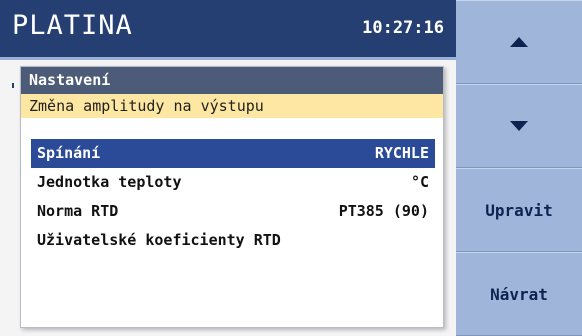 The height and width of the screenshot is (336, 582). I want to click on menu-item-rtd-standard: Norma RTD PT385 (90), so click(233, 211).